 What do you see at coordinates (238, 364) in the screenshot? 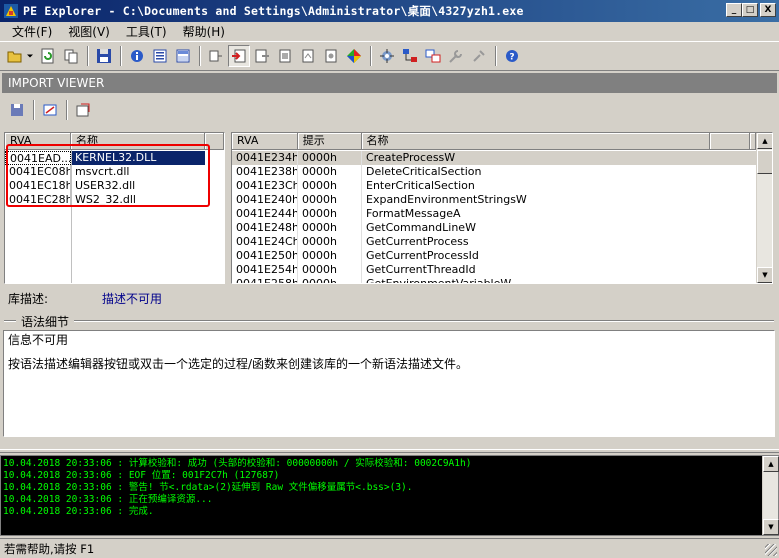
I see `syntax-hint-text: 按语法描述编辑器按钮或双击一个选定的过程/函数来创建该库的一个新语法描述文件。` at bounding box center [238, 364].